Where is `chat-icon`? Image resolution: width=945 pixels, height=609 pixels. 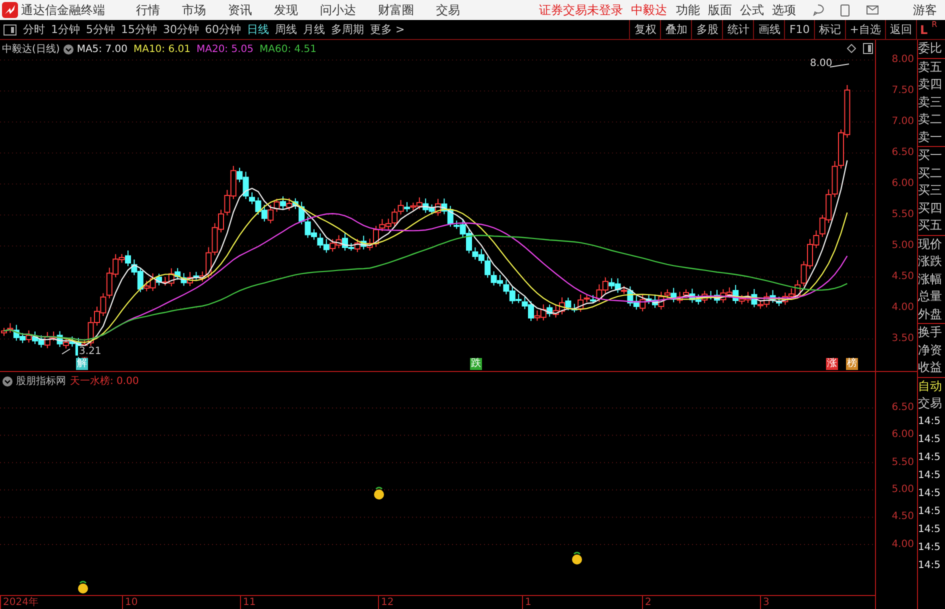 chat-icon is located at coordinates (818, 10).